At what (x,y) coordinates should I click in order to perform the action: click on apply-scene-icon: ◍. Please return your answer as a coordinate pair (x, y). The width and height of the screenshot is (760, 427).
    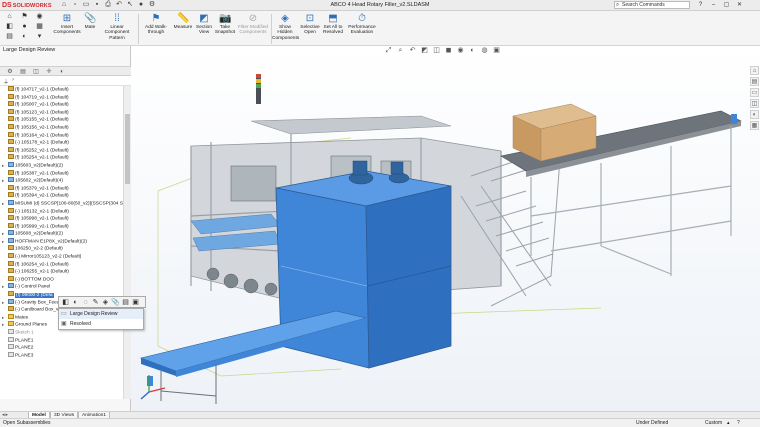
    Looking at the image, I should click on (484, 51).